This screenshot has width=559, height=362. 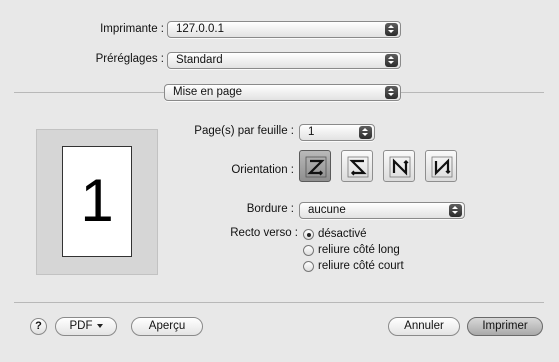 I want to click on printer-select: 127.0.0.1, so click(x=284, y=29).